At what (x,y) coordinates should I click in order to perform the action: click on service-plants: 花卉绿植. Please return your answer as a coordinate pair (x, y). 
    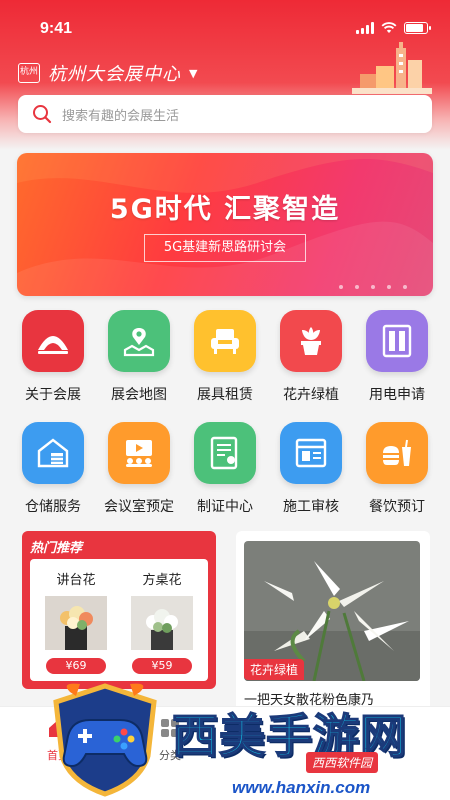
    Looking at the image, I should click on (311, 357).